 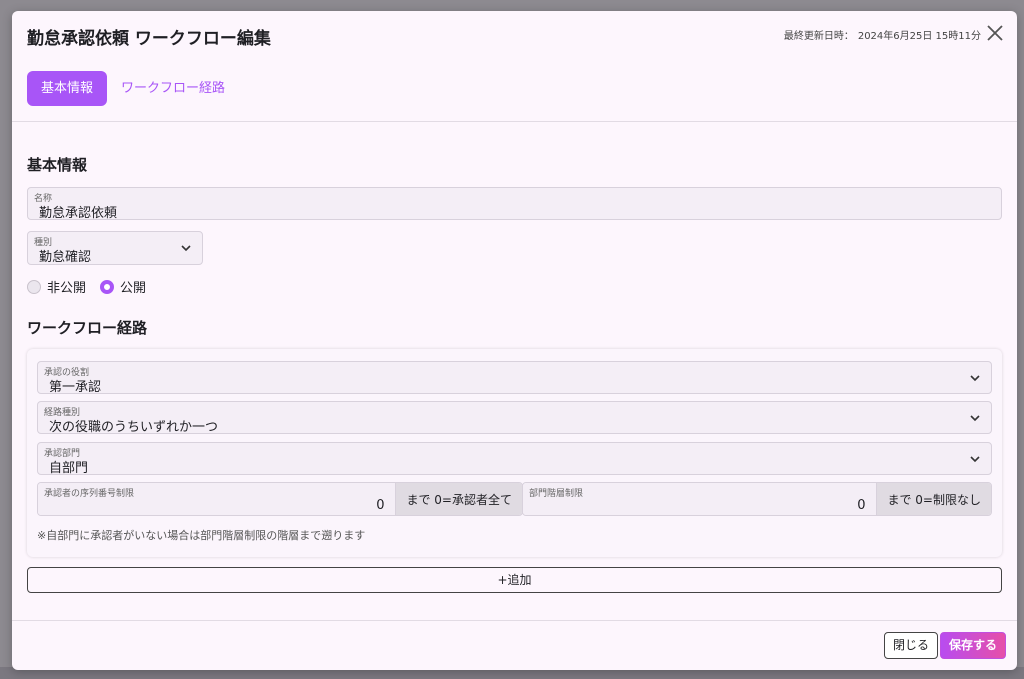 I want to click on type-select-value: 勤怠確認, so click(x=65, y=257).